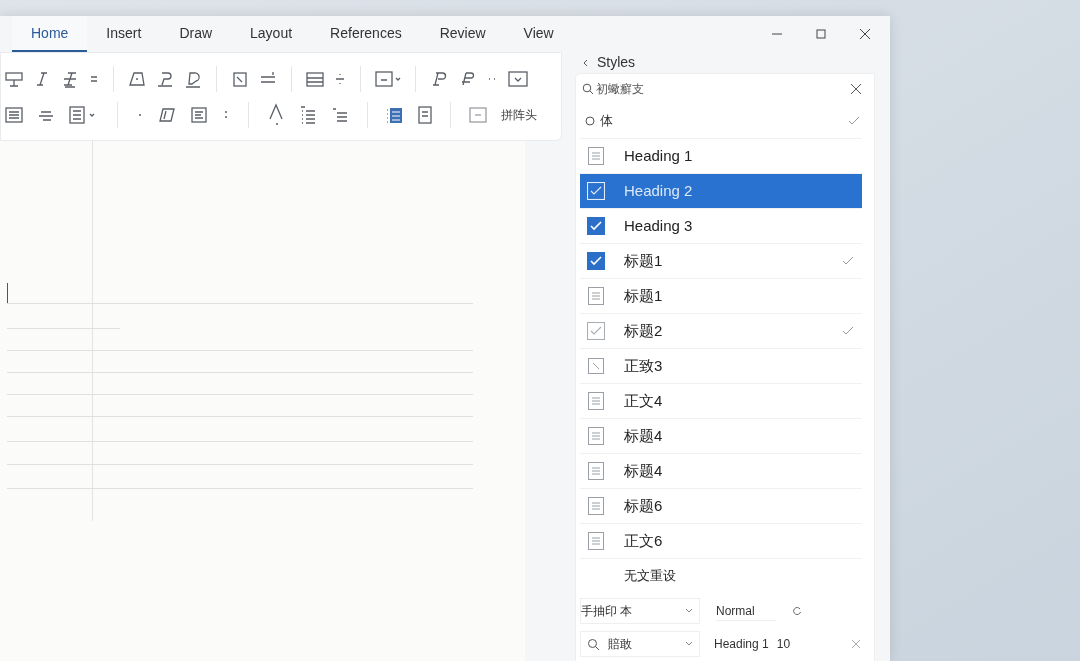 Image resolution: width=1080 pixels, height=661 pixels. Describe the element at coordinates (821, 34) in the screenshot. I see `maximize-icon` at that location.